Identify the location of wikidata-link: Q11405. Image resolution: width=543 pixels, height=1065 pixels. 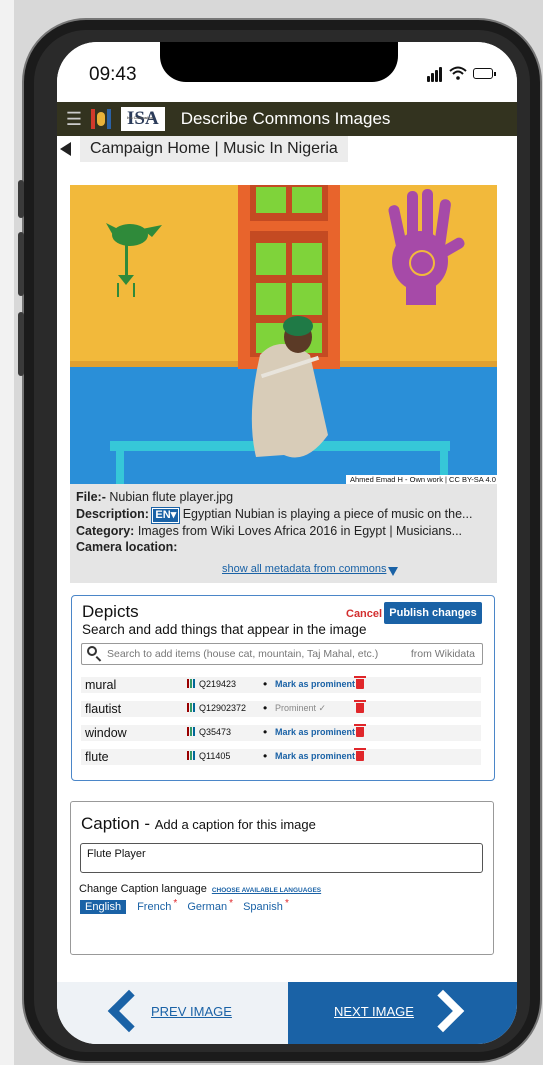
(208, 756).